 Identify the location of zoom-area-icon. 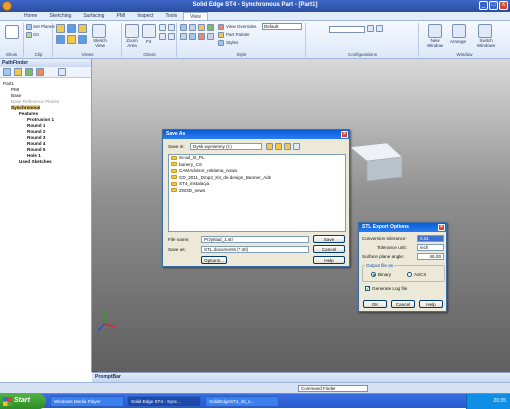
(132, 31).